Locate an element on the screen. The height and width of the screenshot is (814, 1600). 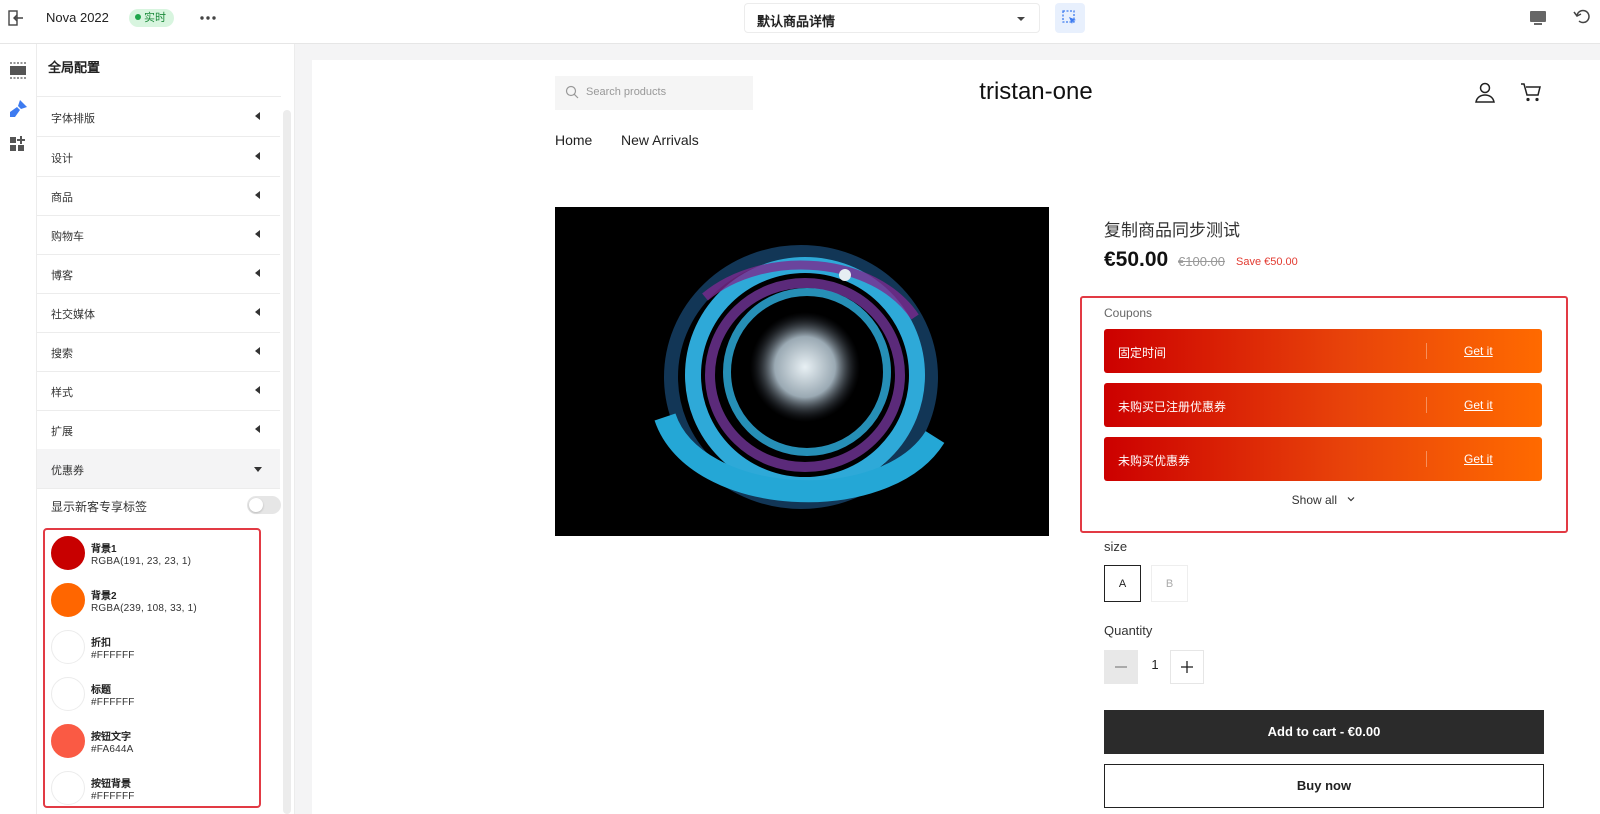
coupon-card: 固定时间 Get it is located at coordinates (1323, 351).